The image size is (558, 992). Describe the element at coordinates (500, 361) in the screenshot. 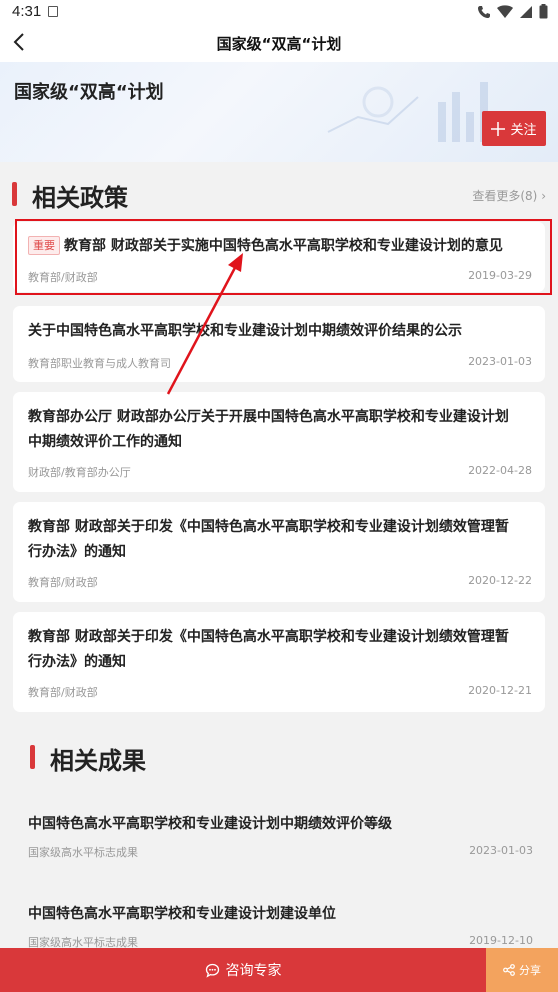

I see `policy-date: 2023-01-03` at that location.